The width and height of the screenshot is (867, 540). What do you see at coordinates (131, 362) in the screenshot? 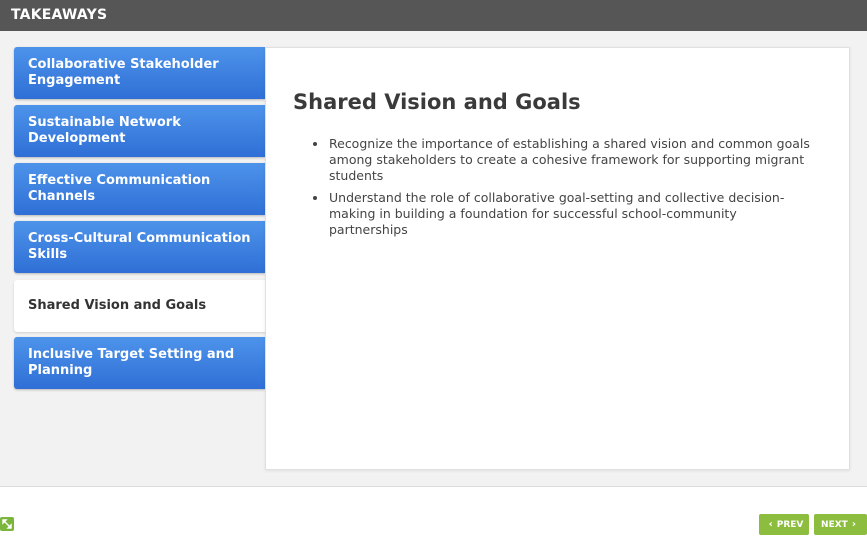
I see `tab-label: Inclusive Target Setting and Planning` at bounding box center [131, 362].